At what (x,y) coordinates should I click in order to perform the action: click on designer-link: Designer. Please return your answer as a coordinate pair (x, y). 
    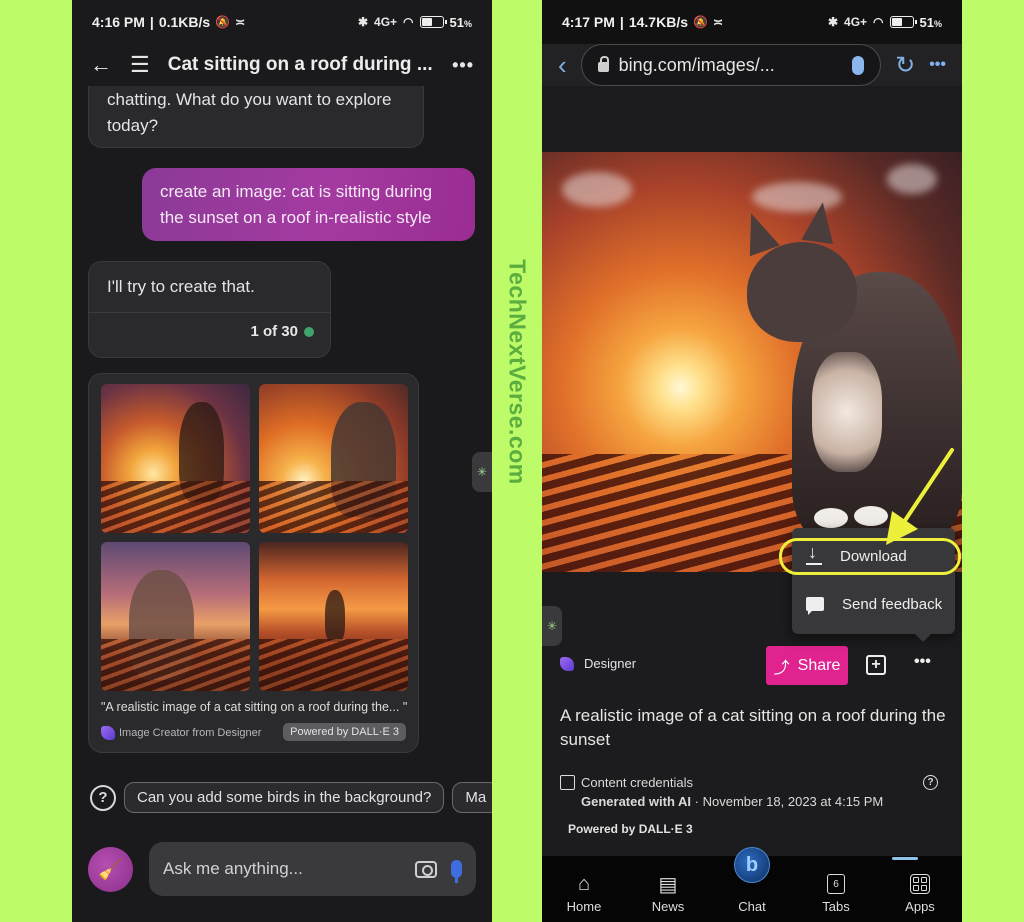
    Looking at the image, I should click on (598, 663).